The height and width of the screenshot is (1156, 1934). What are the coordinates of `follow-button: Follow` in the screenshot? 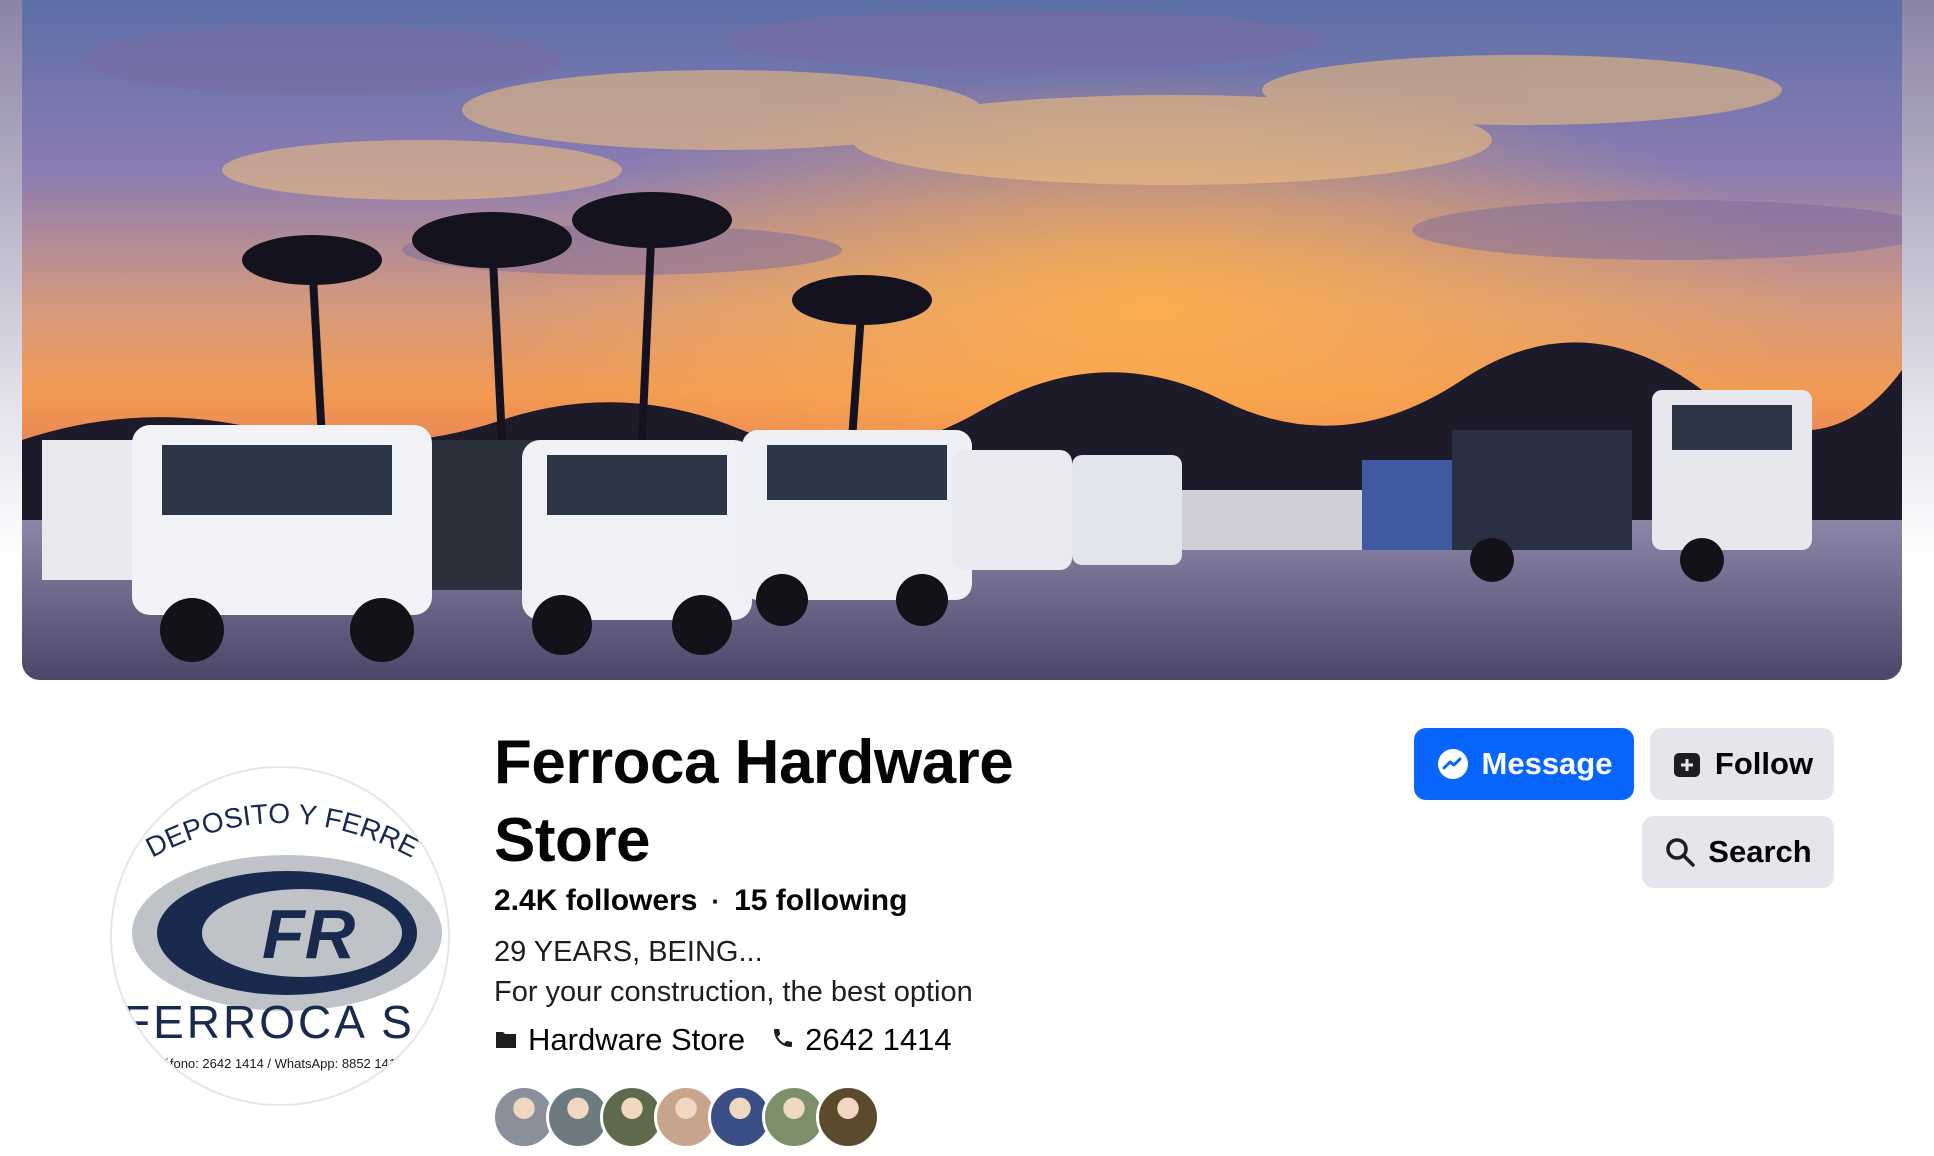 It's located at (1742, 764).